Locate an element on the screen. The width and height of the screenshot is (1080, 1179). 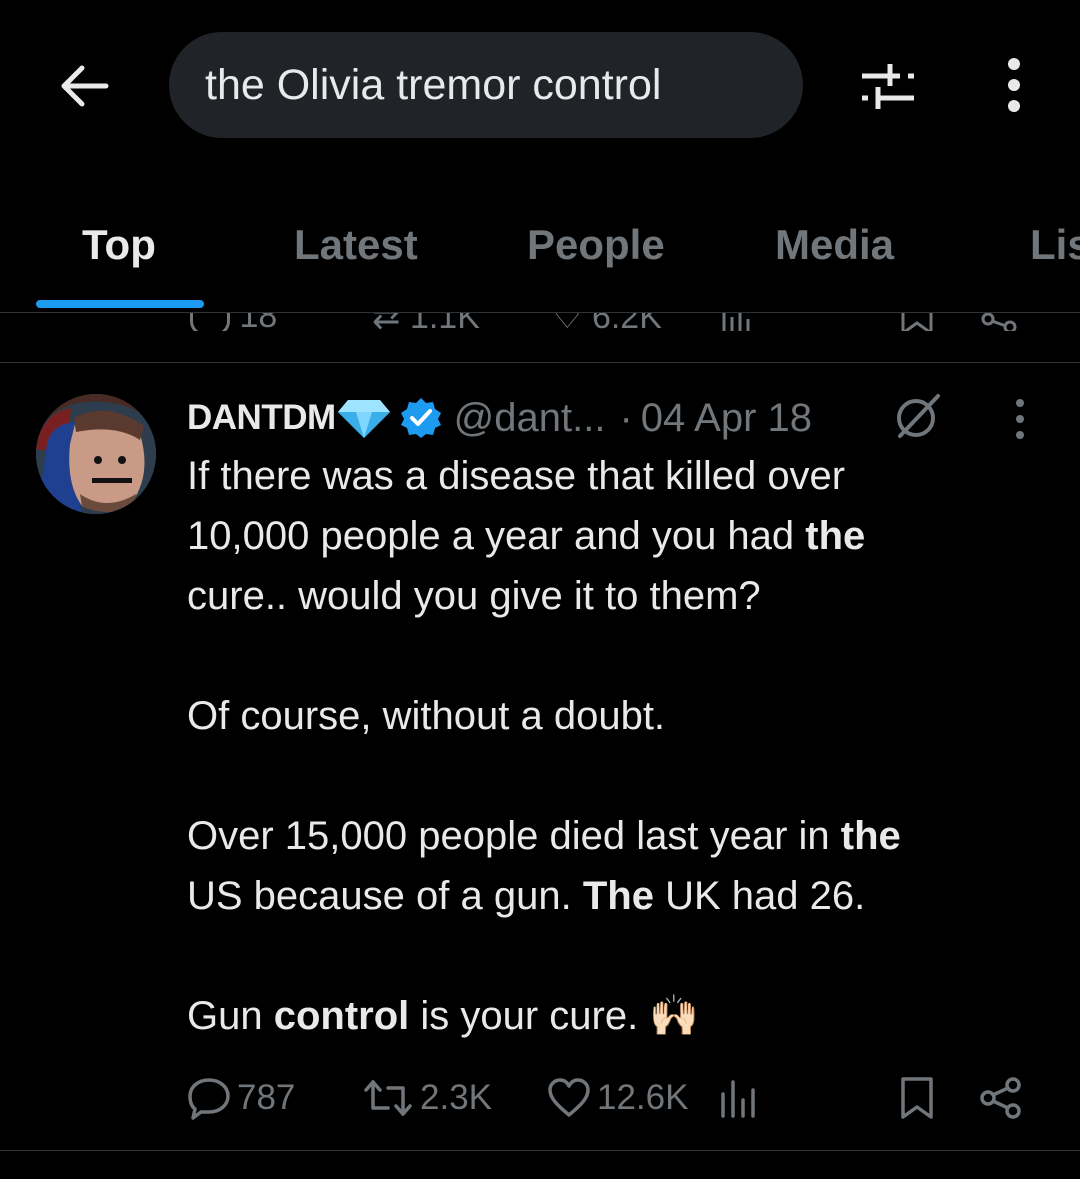
bar-chart-icon is located at coordinates (738, 1099).